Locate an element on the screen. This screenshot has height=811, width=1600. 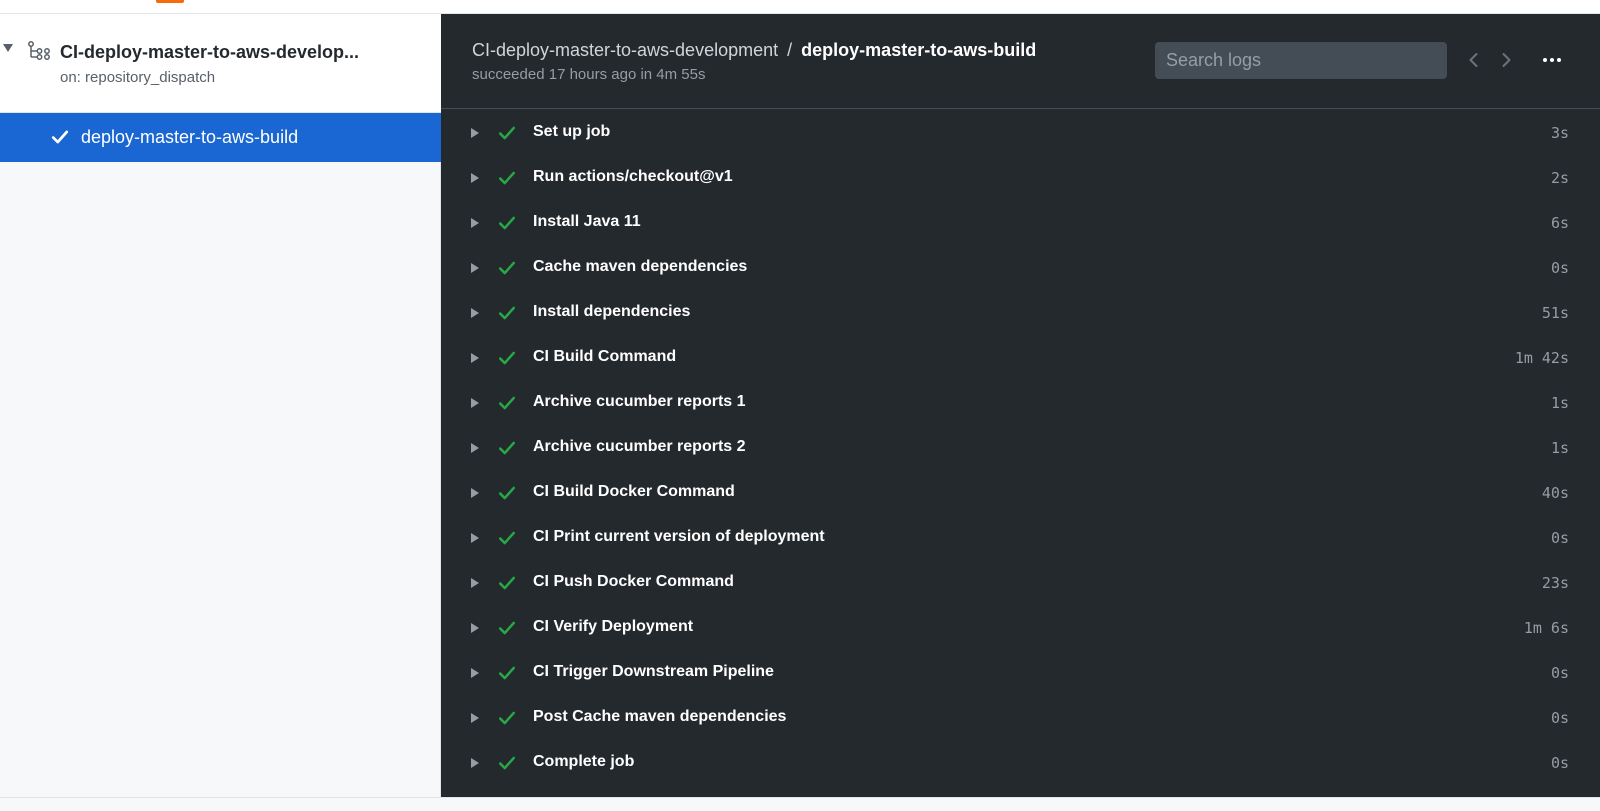
step-name: Set up job is located at coordinates (572, 131).